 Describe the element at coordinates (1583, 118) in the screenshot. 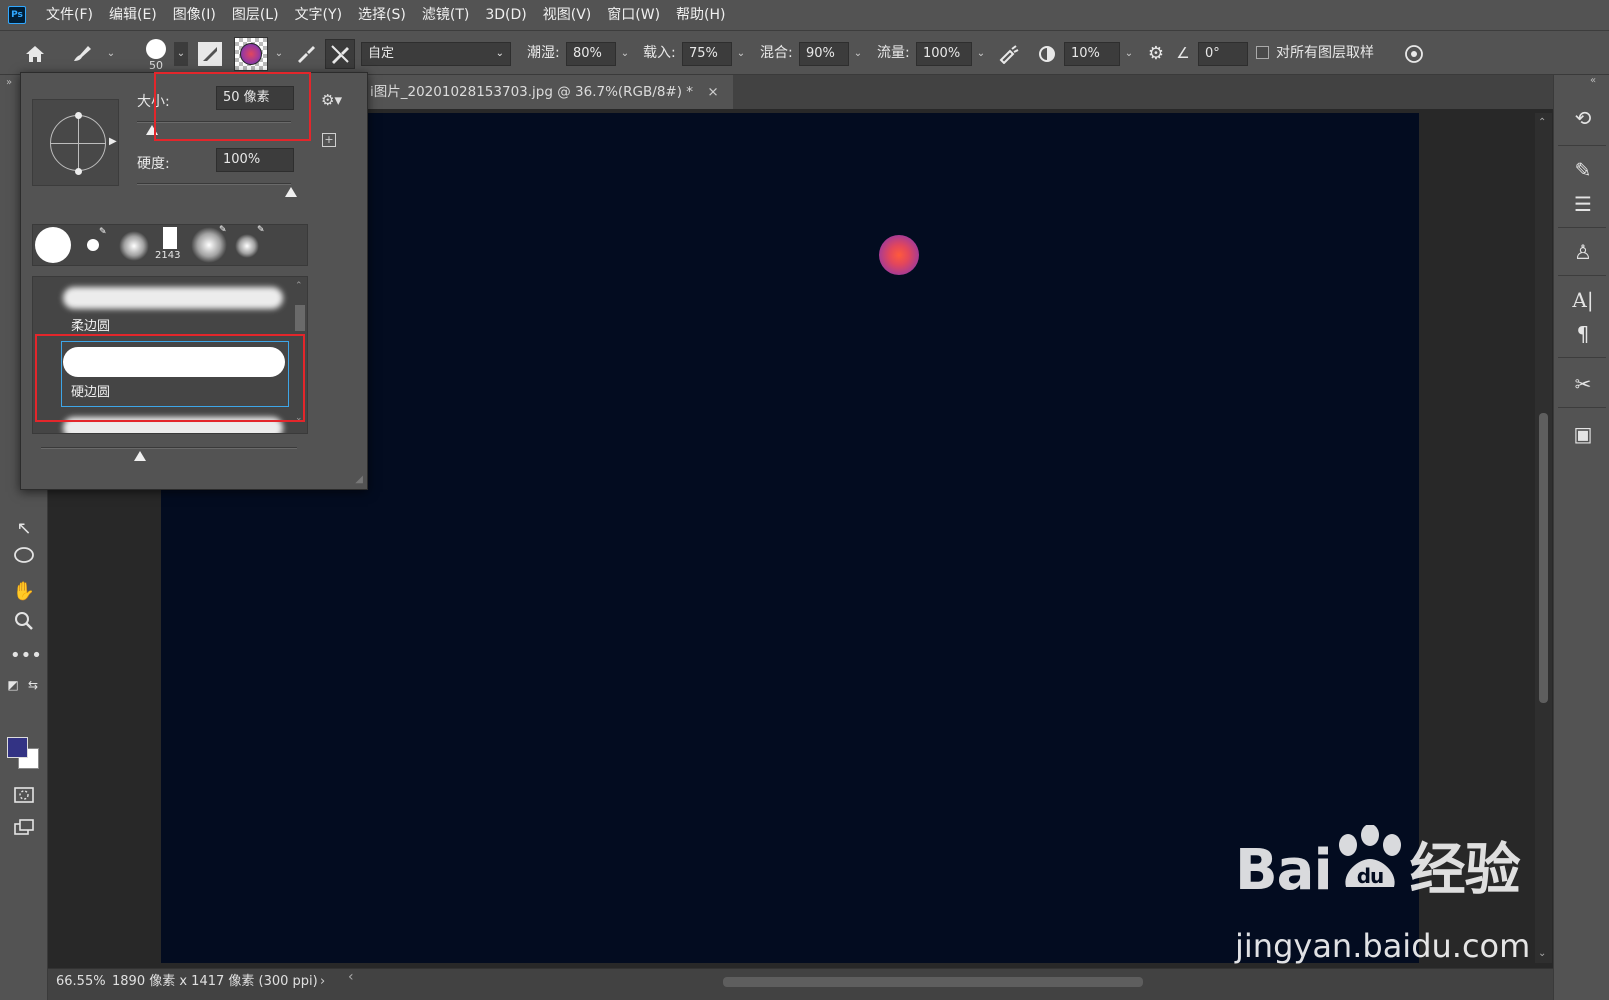

I see `history-icon: ⟲` at that location.